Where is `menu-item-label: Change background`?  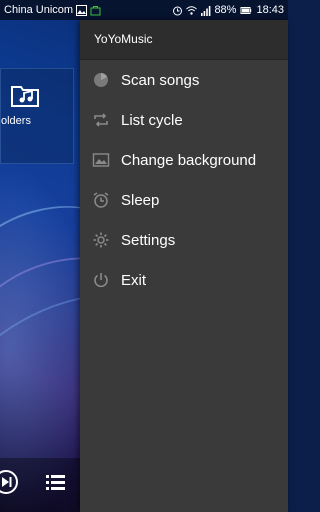 menu-item-label: Change background is located at coordinates (189, 160).